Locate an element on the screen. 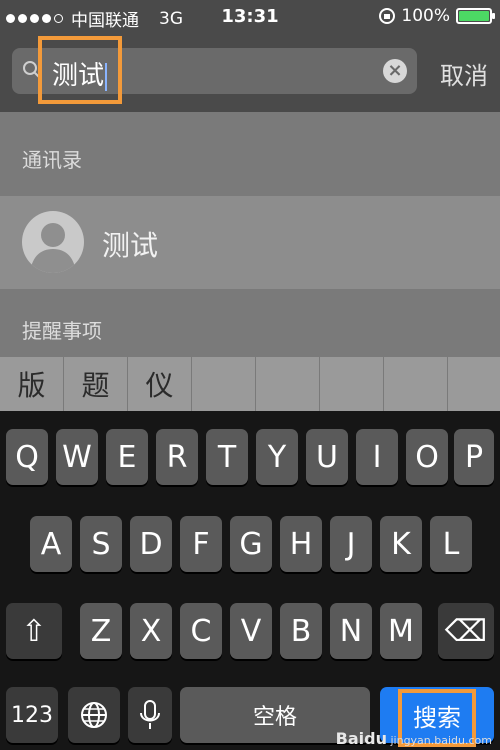 The image size is (500, 750). key-j: J is located at coordinates (351, 544).